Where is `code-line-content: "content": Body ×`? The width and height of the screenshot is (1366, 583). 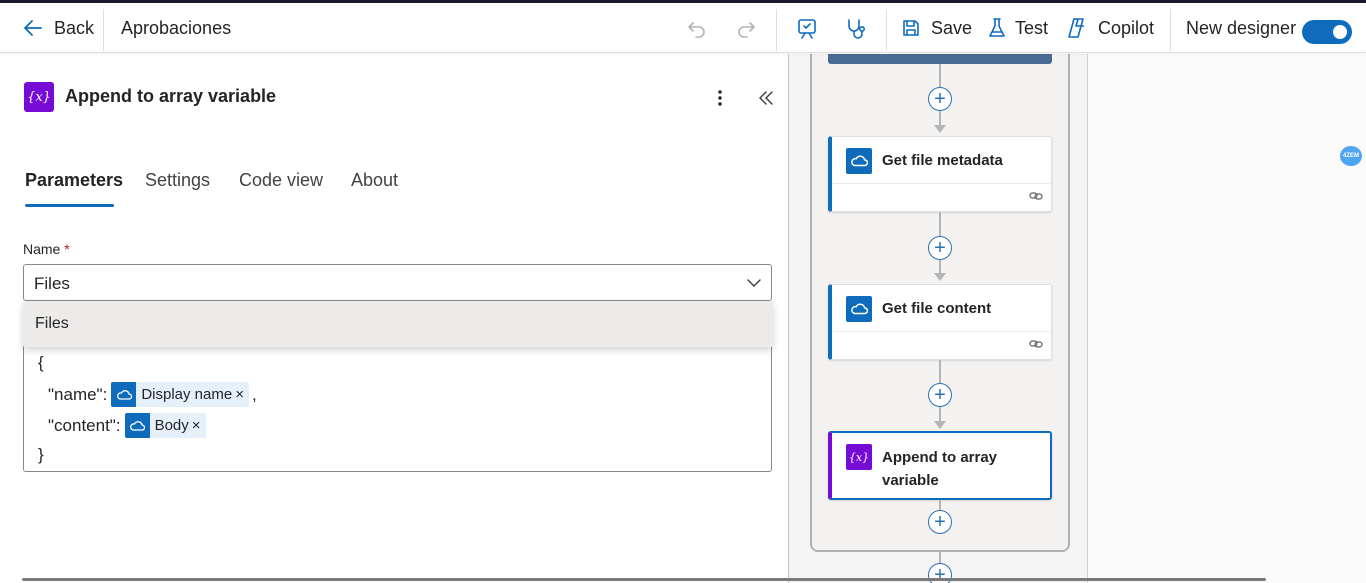 code-line-content: "content": Body × is located at coordinates (127, 425).